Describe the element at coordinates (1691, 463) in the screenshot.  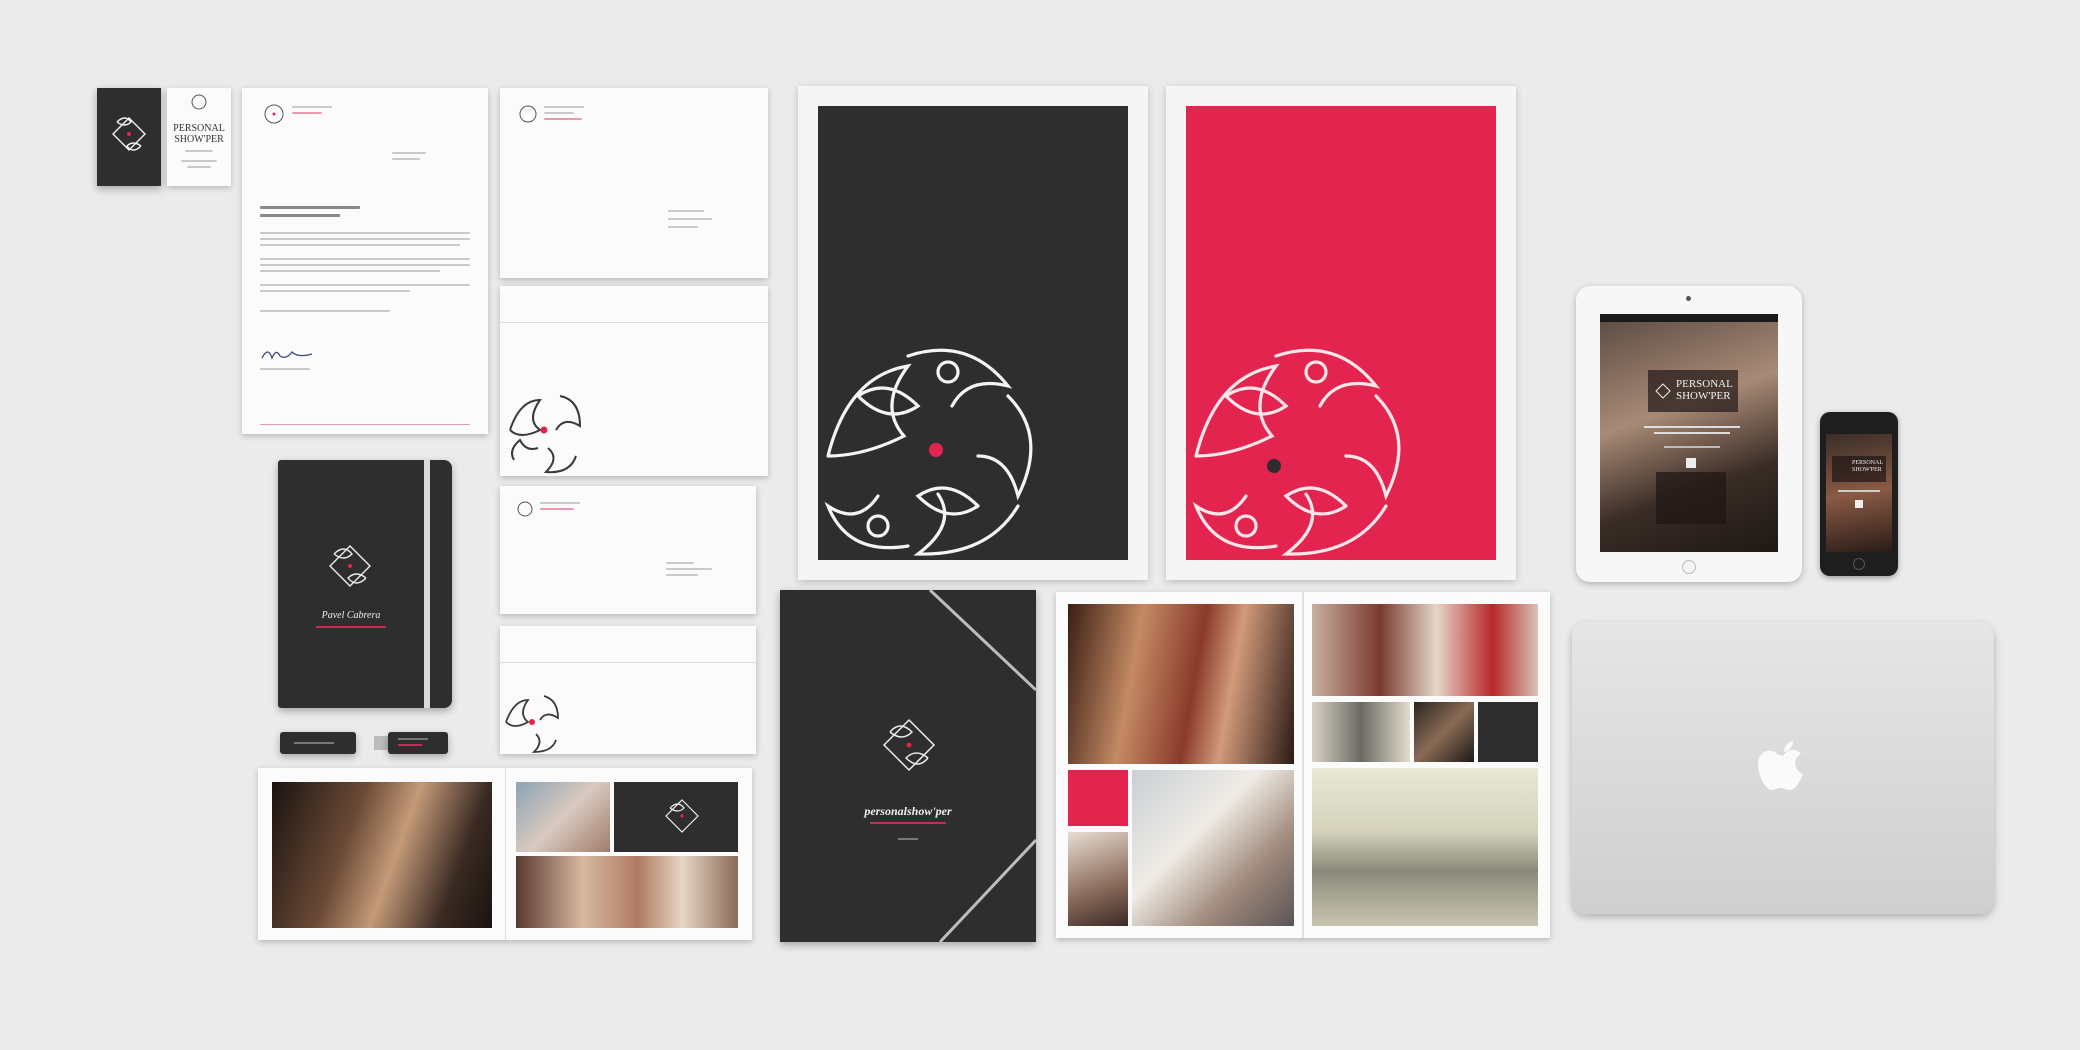
I see `tablet-cta-button` at that location.